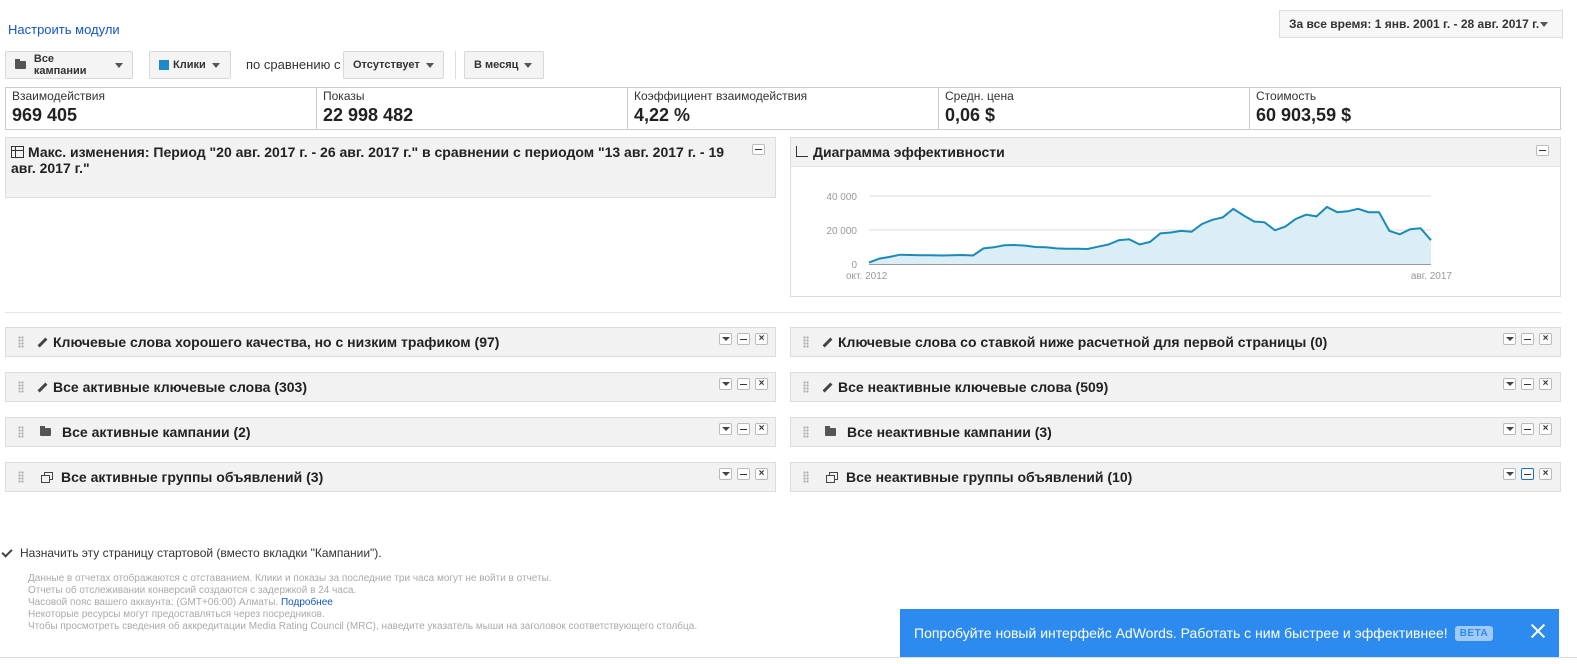 This screenshot has height=664, width=1577. Describe the element at coordinates (1432, 276) in the screenshot. I see `x-tick-label: авг. 2017` at that location.